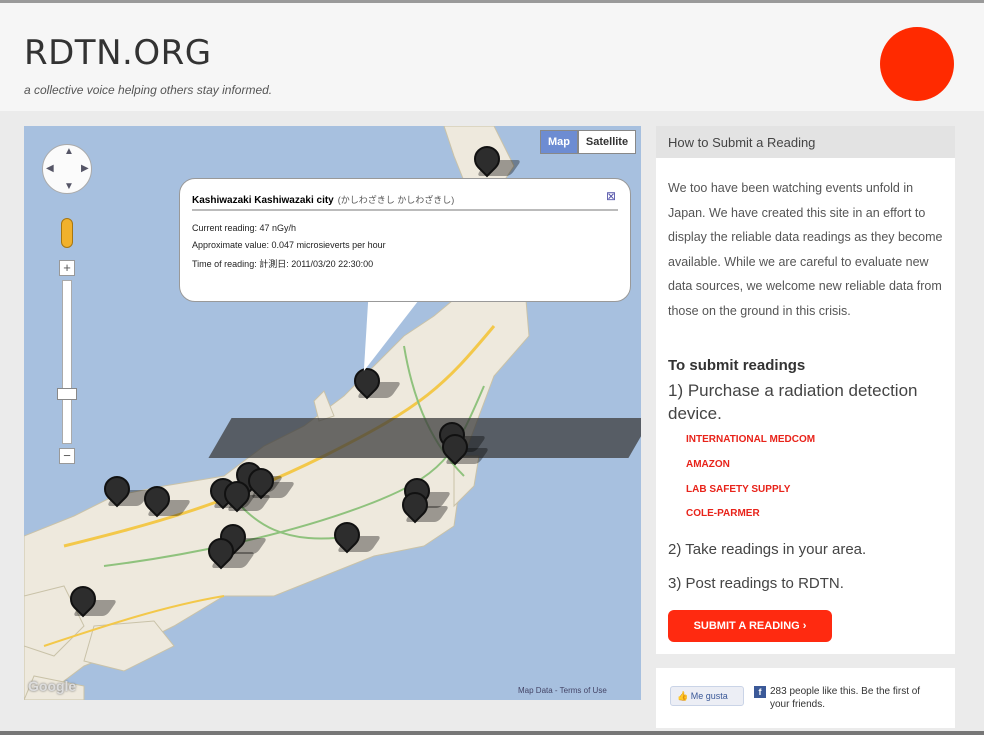 This screenshot has width=984, height=735. Describe the element at coordinates (67, 362) in the screenshot. I see `zoom-slider-track` at that location.